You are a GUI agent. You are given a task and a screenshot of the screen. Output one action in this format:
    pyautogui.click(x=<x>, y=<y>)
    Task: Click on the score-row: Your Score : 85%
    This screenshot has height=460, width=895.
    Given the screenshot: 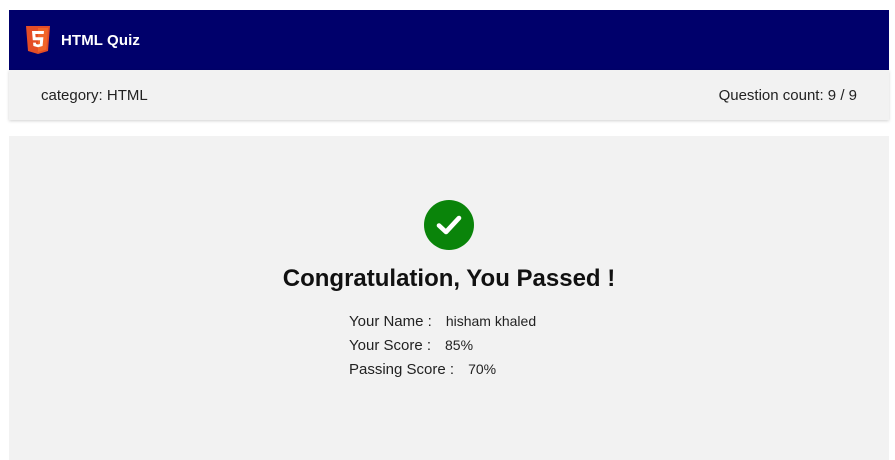 What is the action you would take?
    pyautogui.click(x=449, y=349)
    